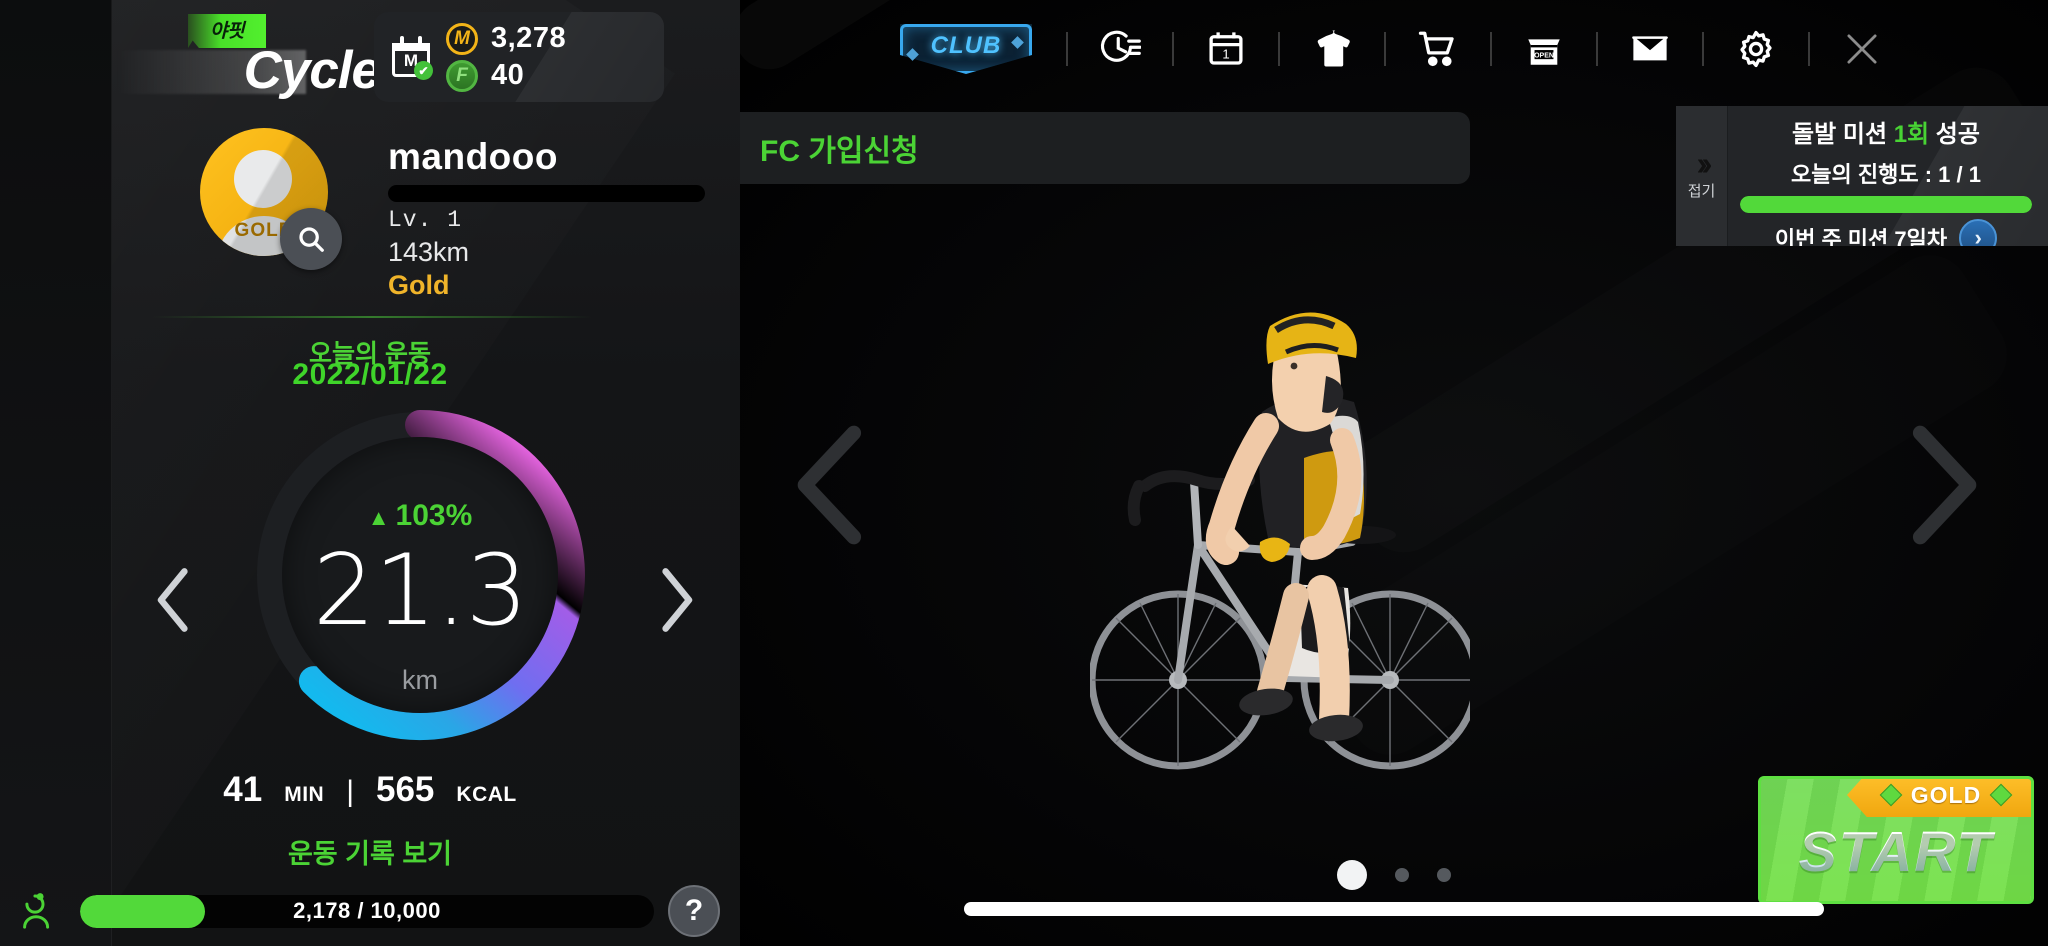  I want to click on mission-next-button: ›, so click(1978, 232).